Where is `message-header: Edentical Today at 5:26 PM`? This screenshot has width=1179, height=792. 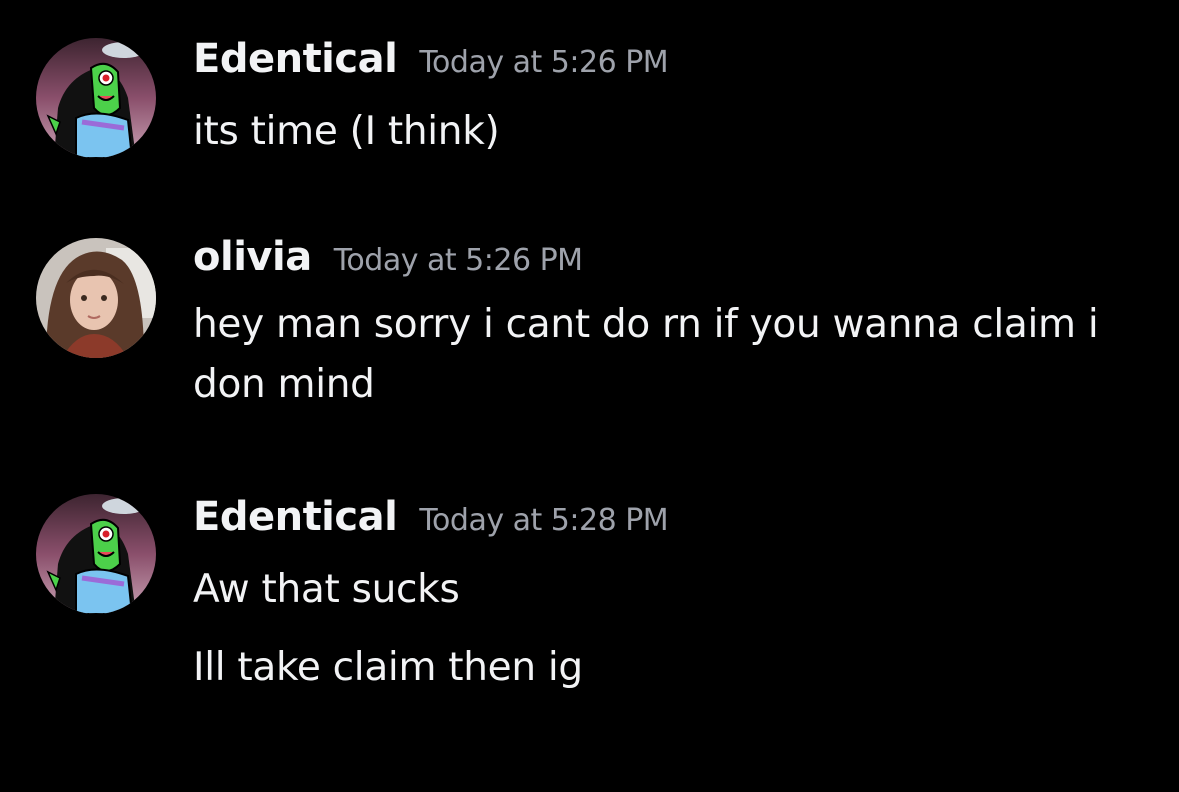
message-header: Edentical Today at 5:26 PM is located at coordinates (431, 59).